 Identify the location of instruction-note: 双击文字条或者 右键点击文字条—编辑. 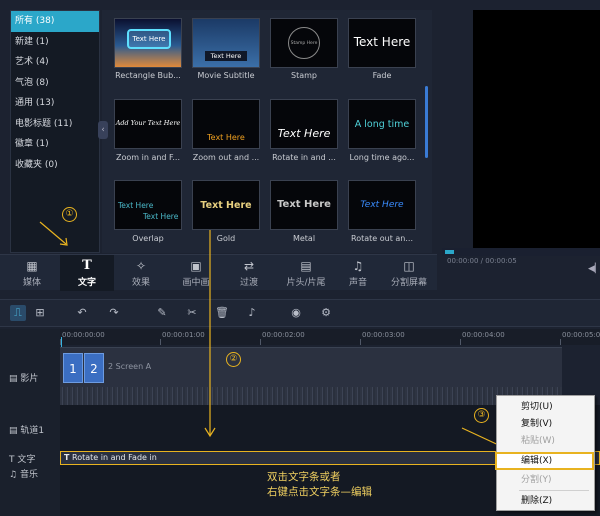
(319, 485).